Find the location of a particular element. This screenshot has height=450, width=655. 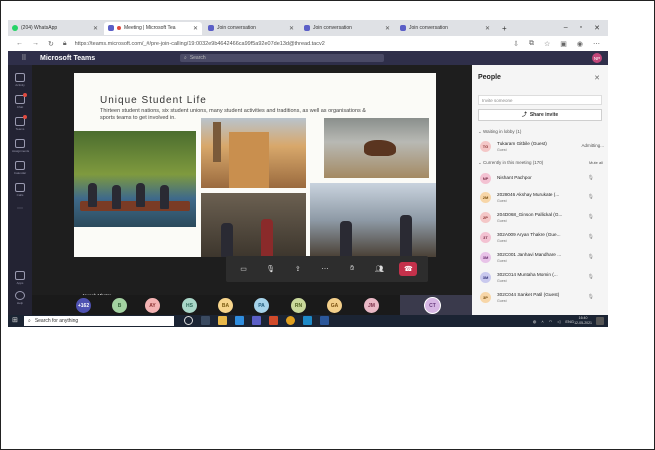

participant-avatar: HS is located at coordinates (189, 305).